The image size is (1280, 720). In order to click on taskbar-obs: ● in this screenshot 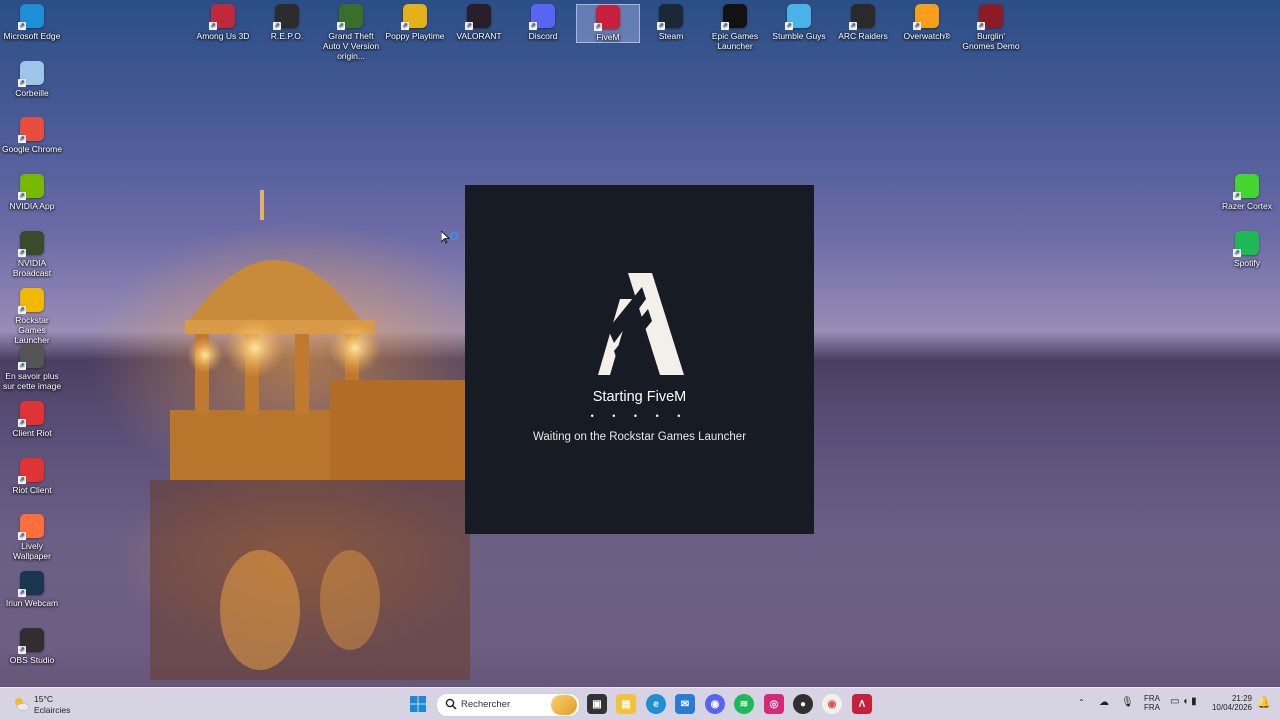, I will do `click(803, 704)`.